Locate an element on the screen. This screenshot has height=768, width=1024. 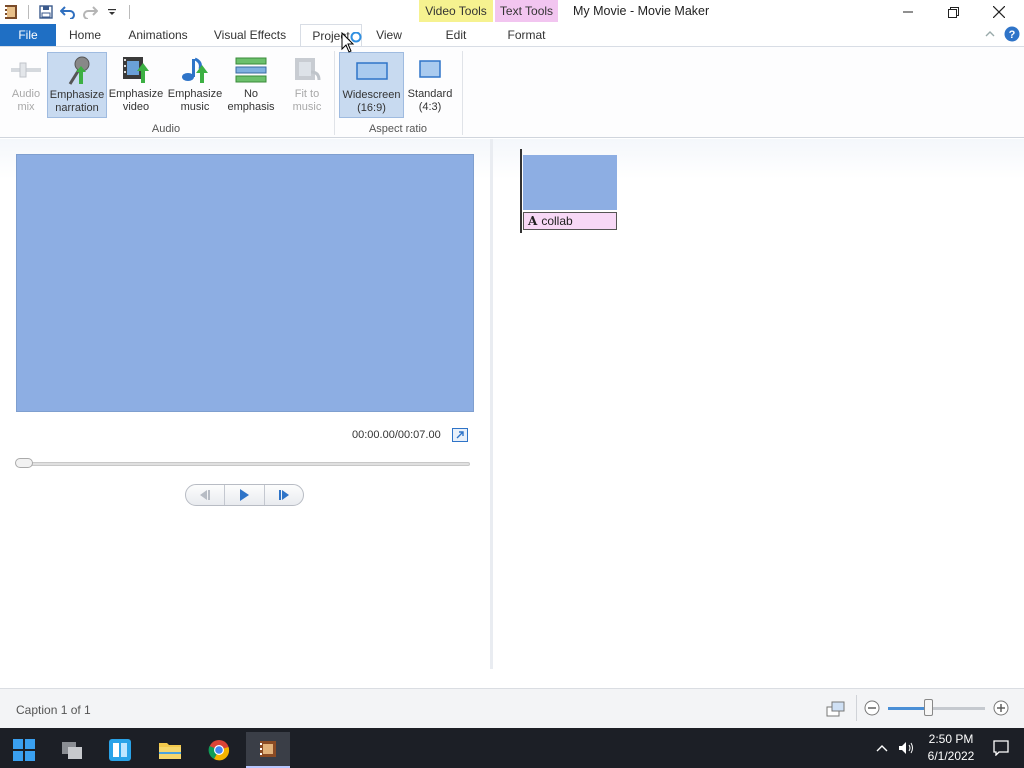
zoom-slider-fill is located at coordinates (908, 708).